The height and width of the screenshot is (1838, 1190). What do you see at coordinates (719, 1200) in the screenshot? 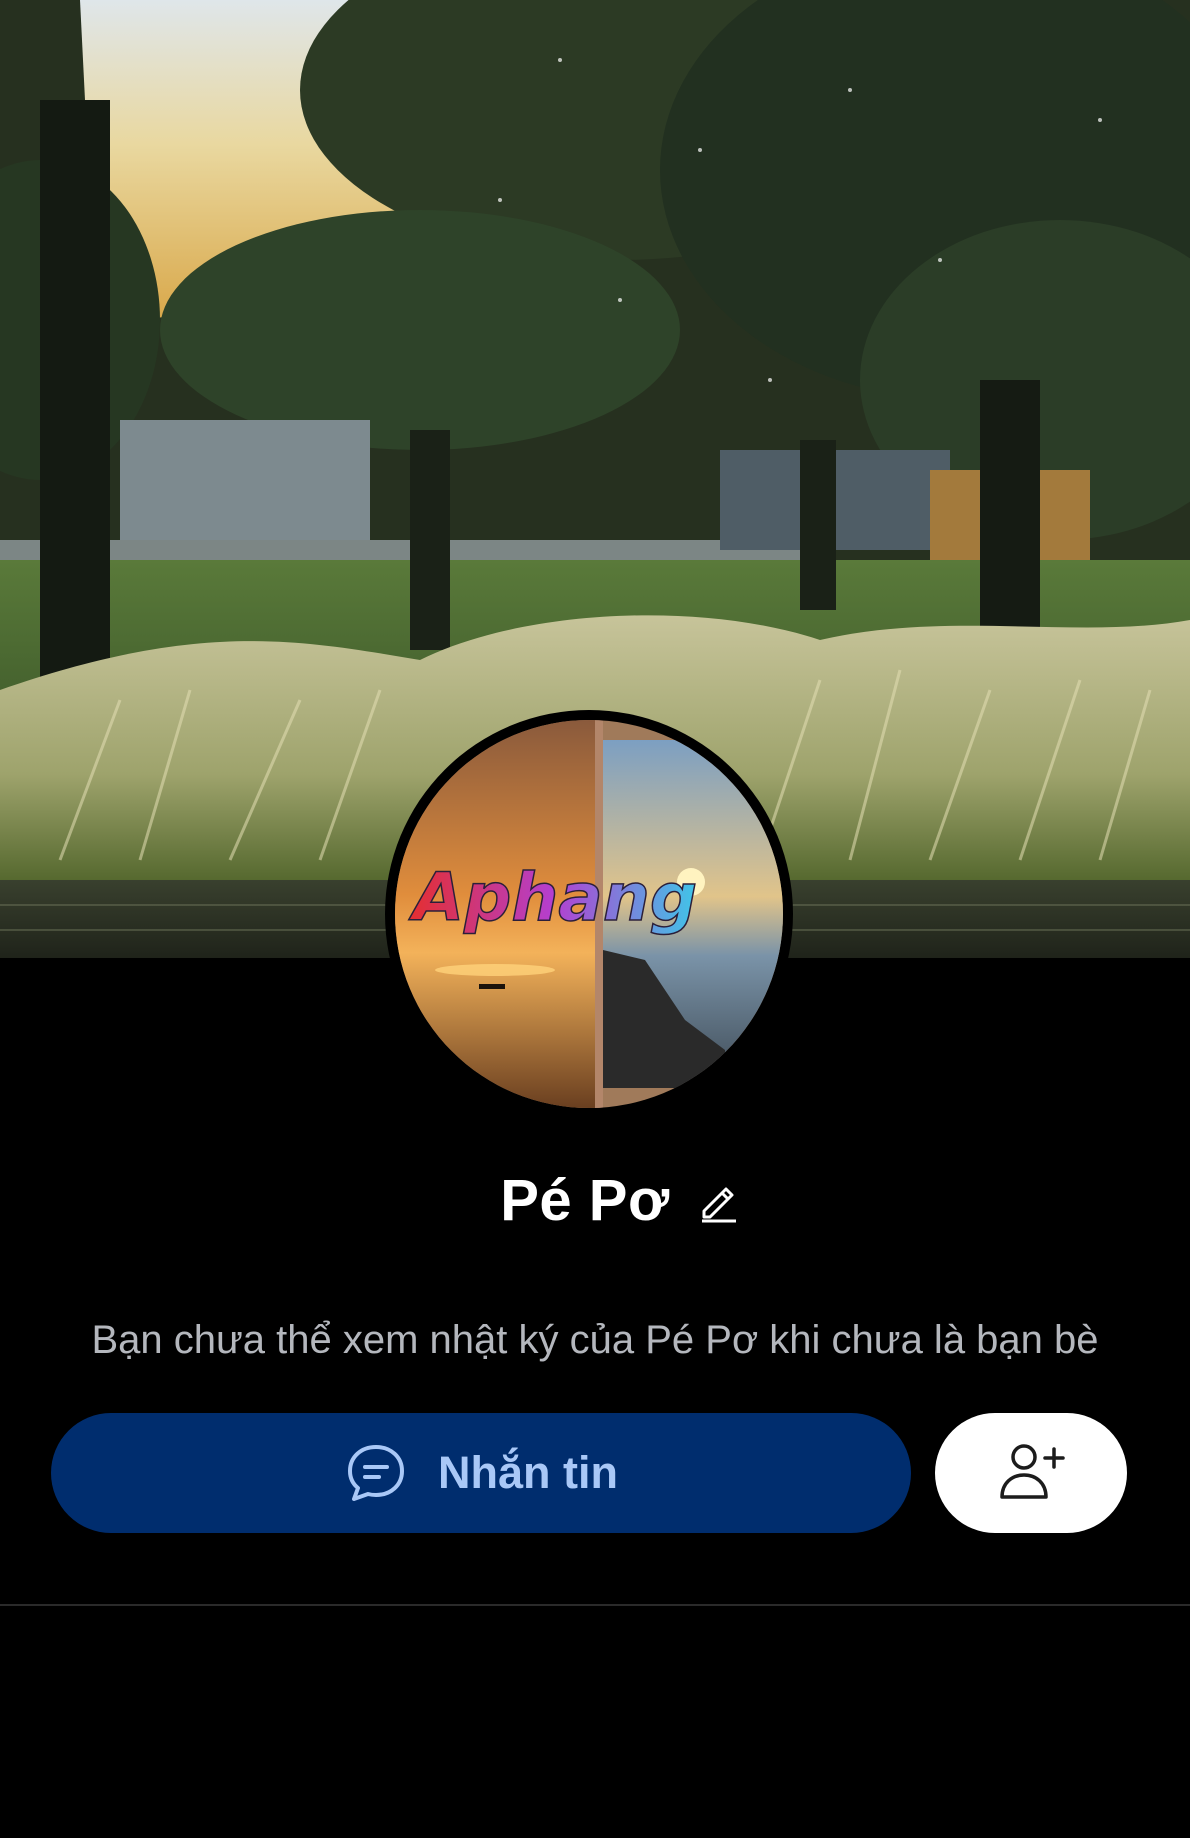
I see `pencil-icon` at bounding box center [719, 1200].